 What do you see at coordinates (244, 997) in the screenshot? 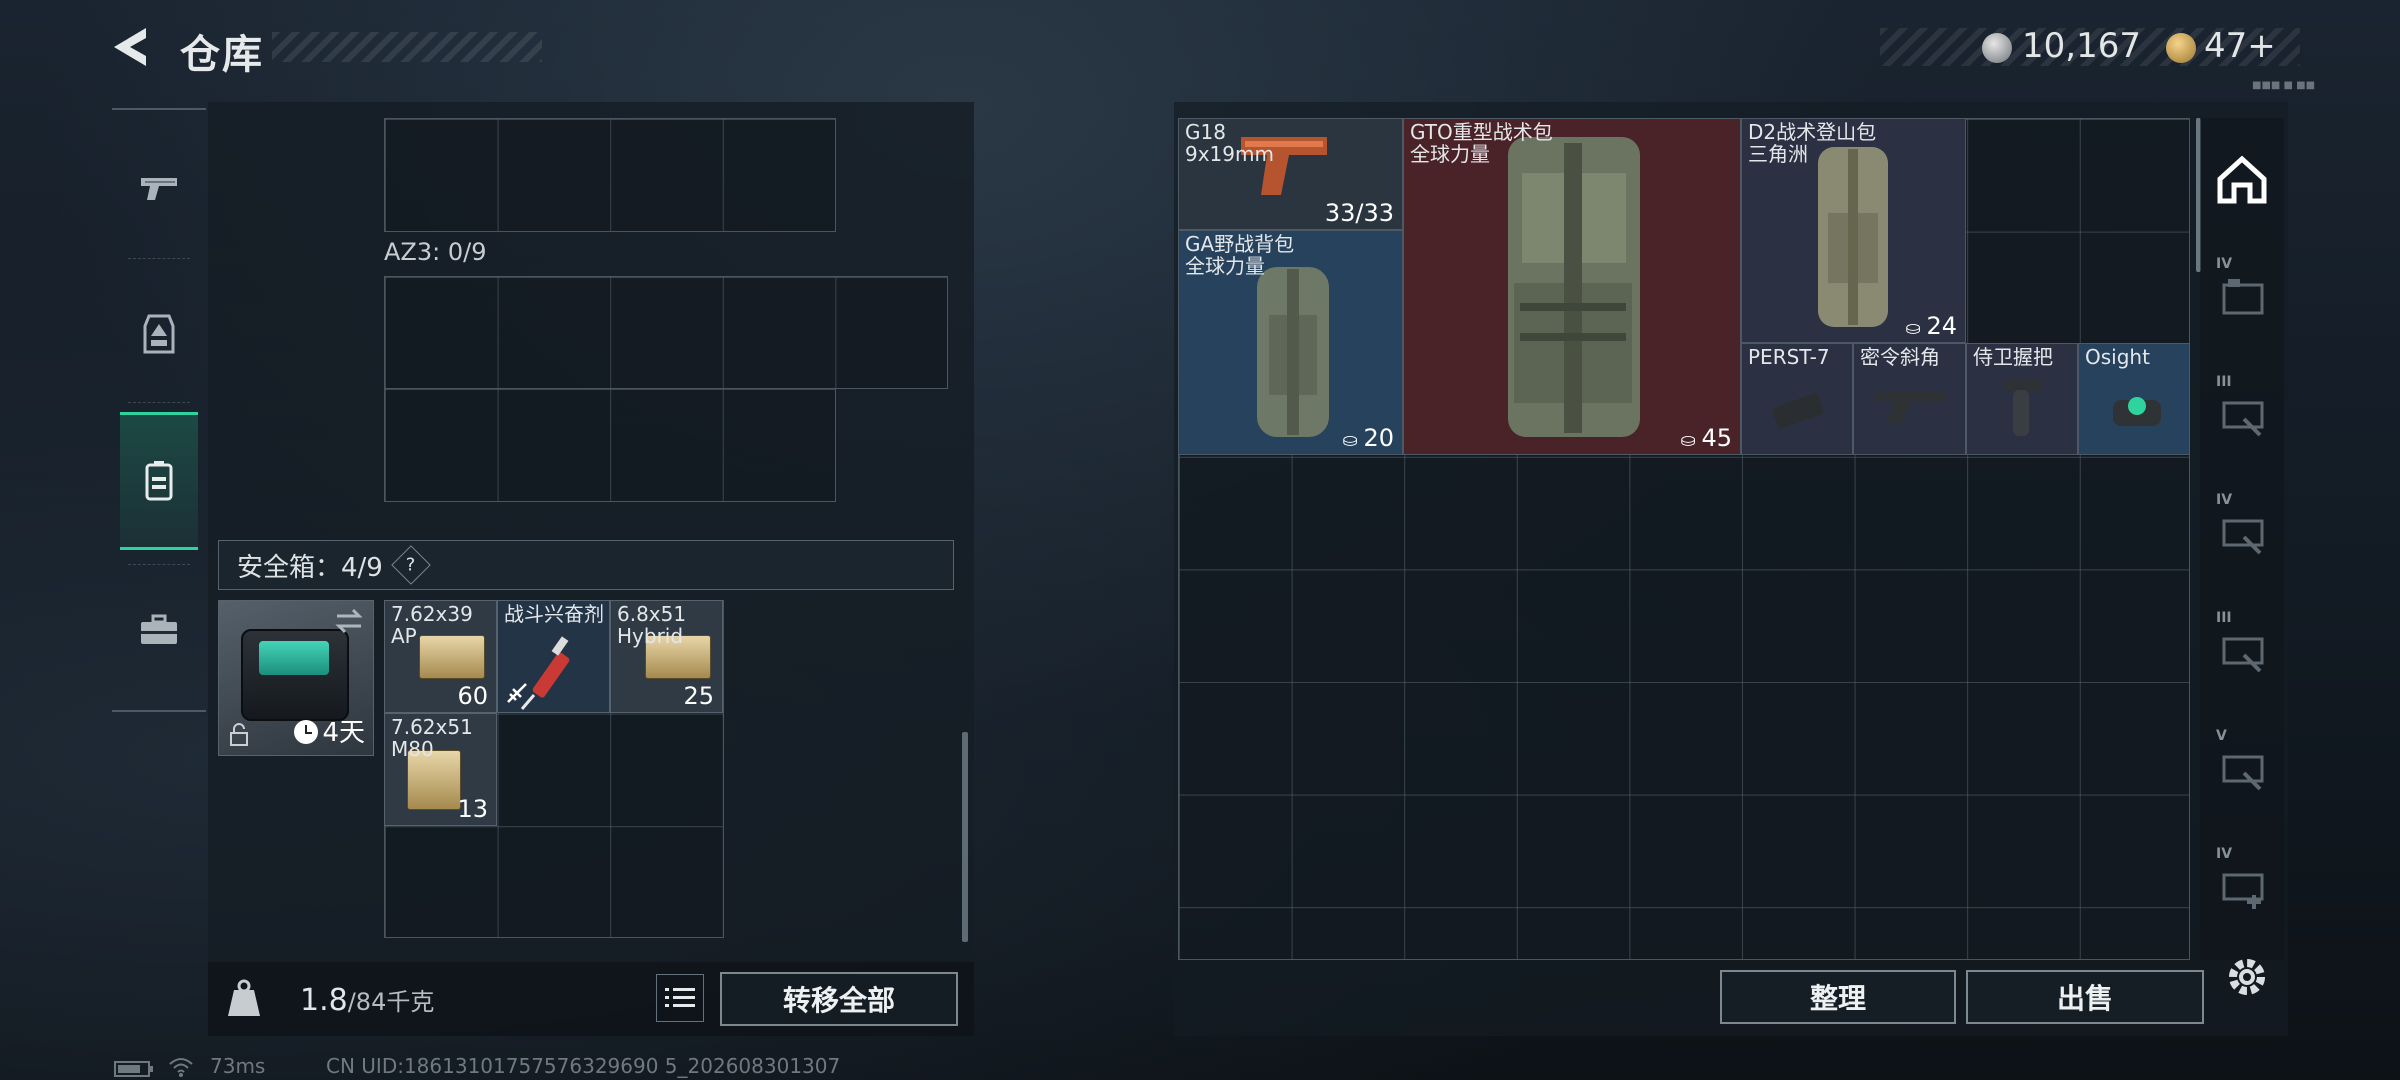
I see `weight-icon` at bounding box center [244, 997].